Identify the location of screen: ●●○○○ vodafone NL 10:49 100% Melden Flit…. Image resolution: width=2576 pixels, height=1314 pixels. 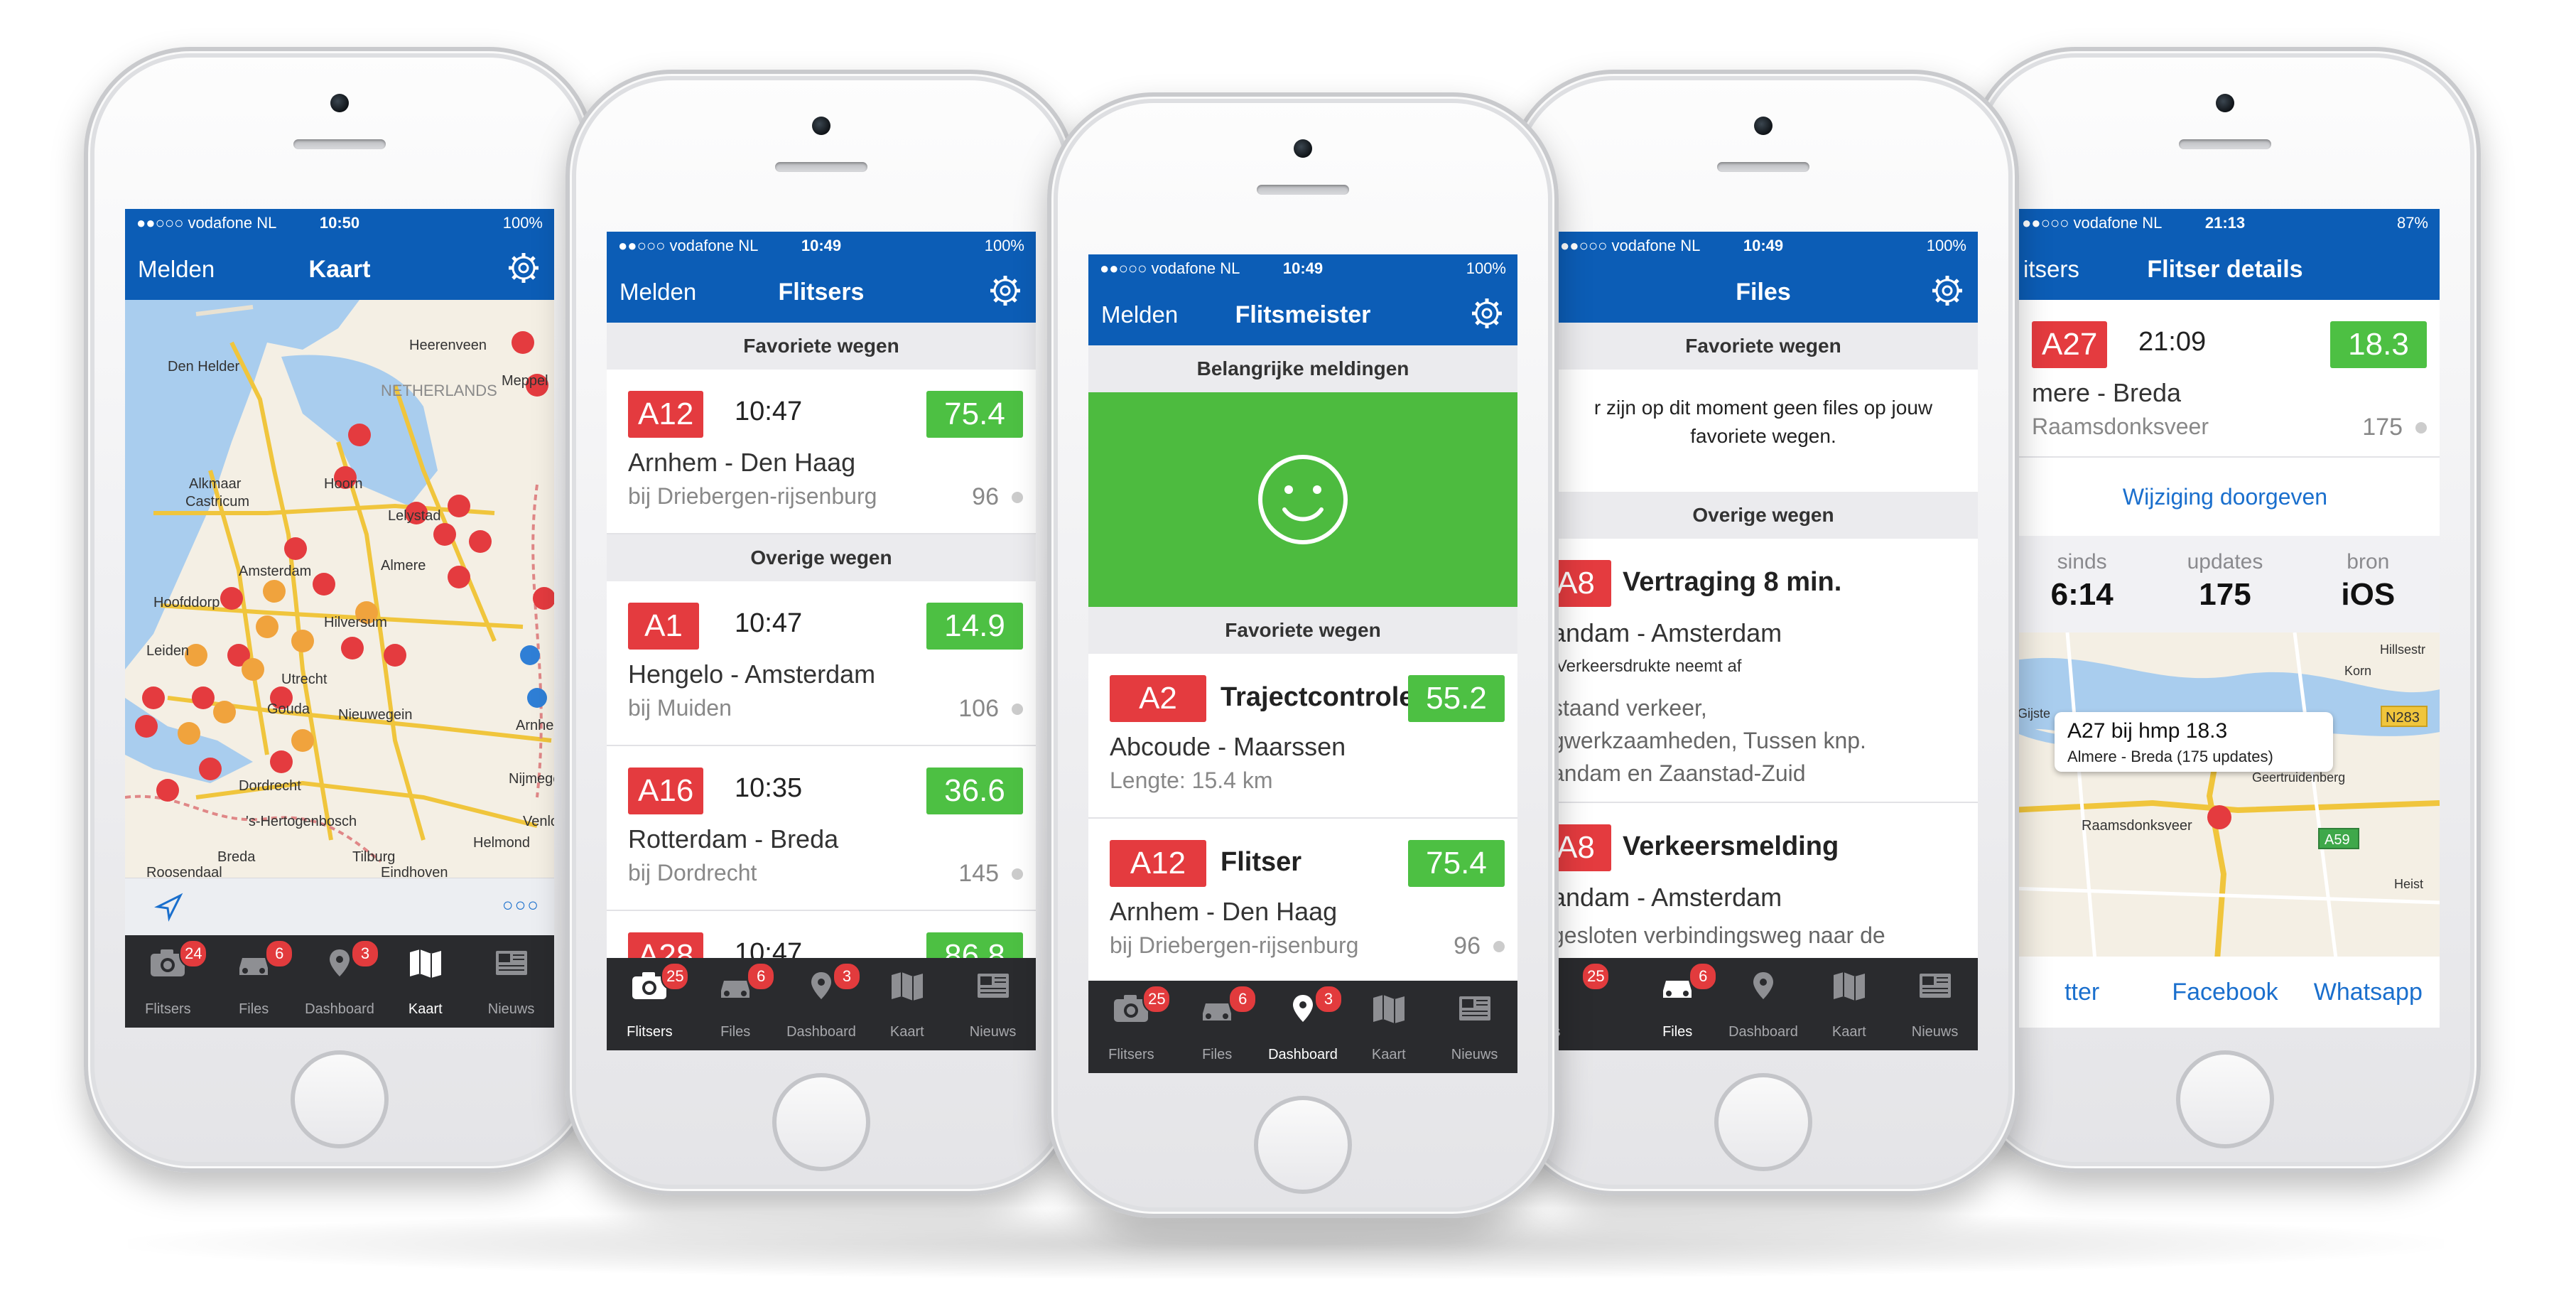
(821, 641).